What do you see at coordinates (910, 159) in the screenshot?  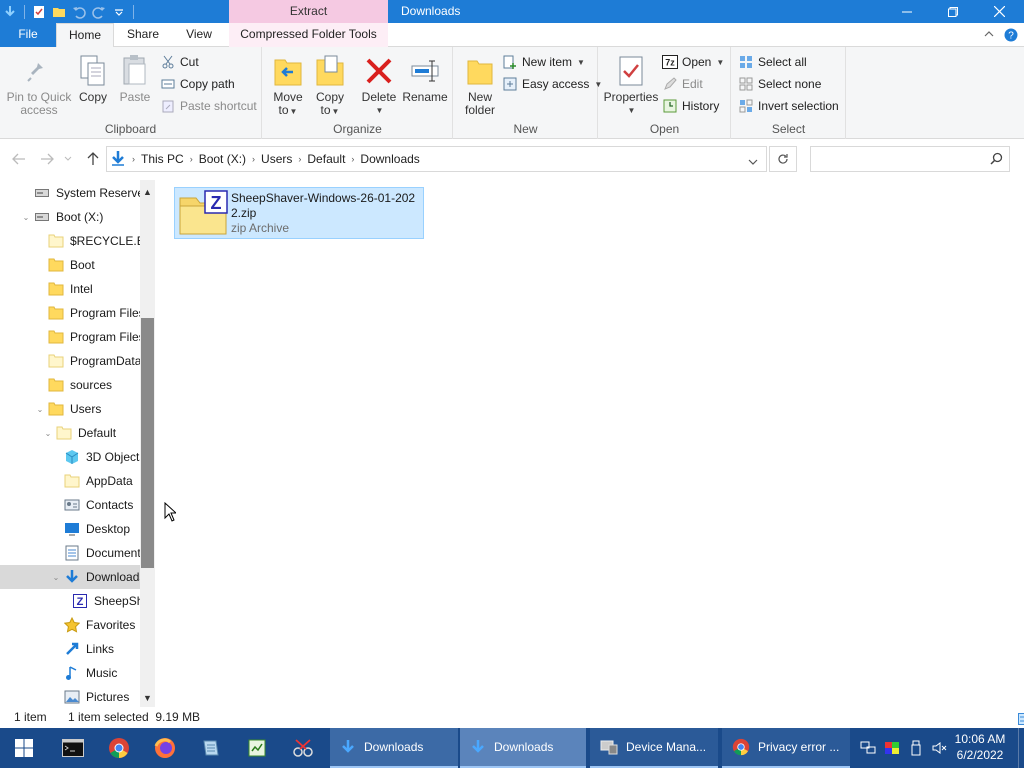 I see `search-input` at bounding box center [910, 159].